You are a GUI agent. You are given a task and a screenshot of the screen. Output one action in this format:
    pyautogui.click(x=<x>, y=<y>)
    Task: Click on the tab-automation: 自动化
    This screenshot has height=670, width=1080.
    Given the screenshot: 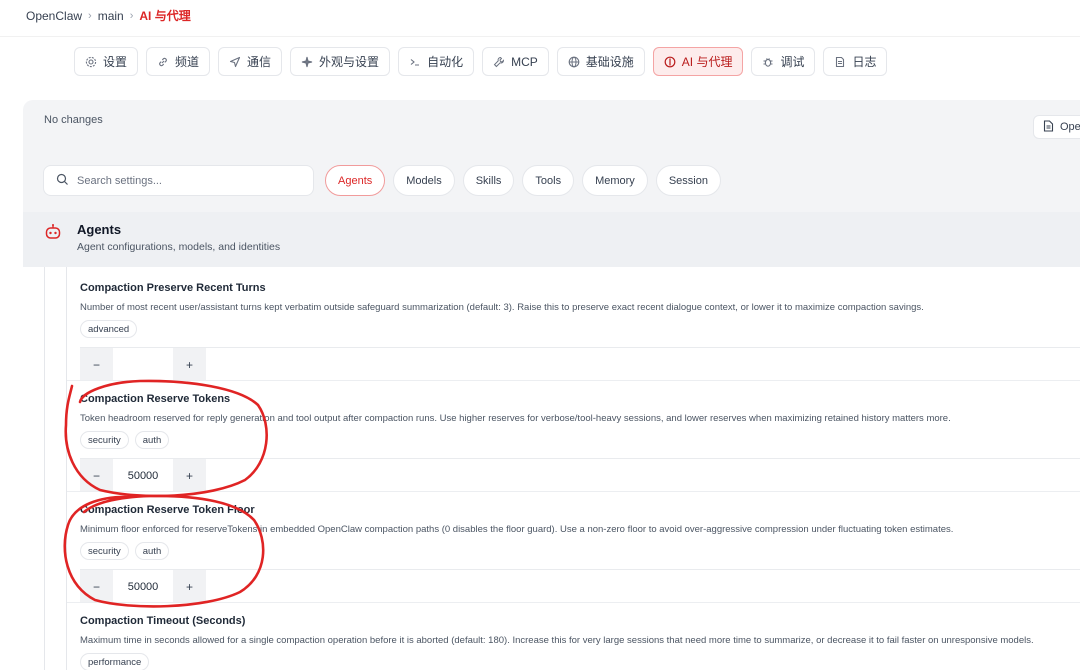 What is the action you would take?
    pyautogui.click(x=436, y=61)
    